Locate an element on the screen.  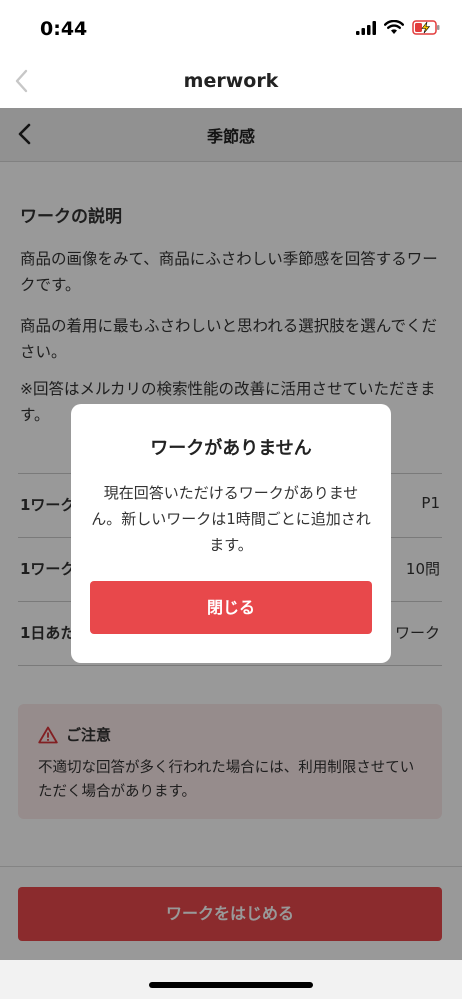
app-header: merwork is located at coordinates (231, 82).